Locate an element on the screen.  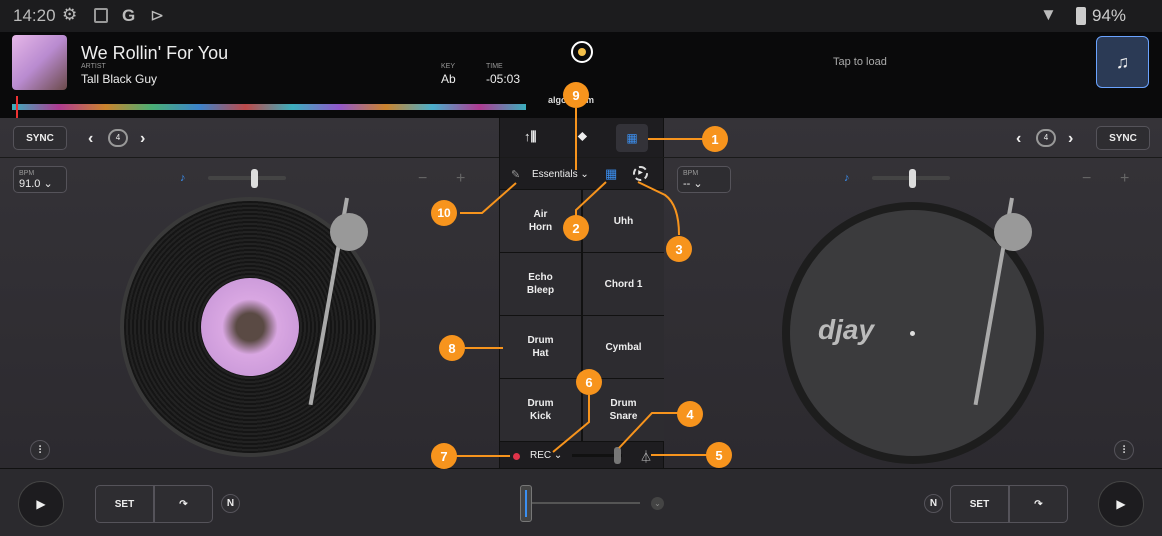
artist-name: Tall Black Guy is located at coordinates (119, 79).